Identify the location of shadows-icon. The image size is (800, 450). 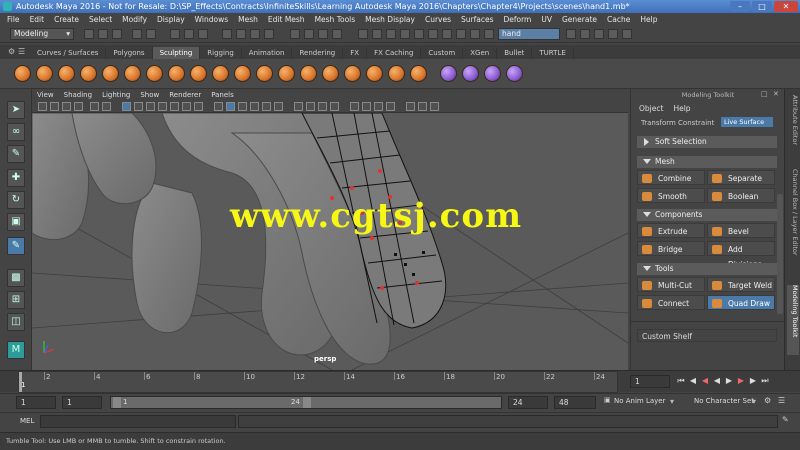
(278, 106).